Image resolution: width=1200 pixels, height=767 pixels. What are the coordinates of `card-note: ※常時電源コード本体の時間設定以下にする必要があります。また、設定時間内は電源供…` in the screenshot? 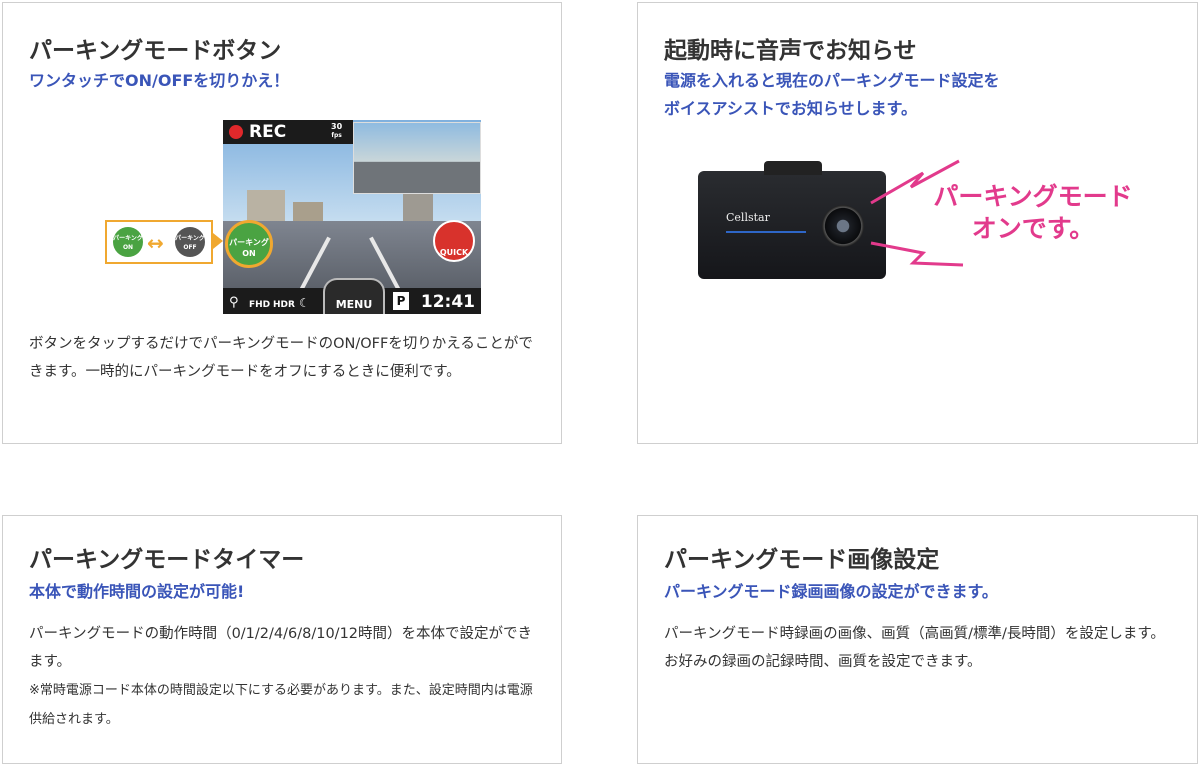 It's located at (281, 705).